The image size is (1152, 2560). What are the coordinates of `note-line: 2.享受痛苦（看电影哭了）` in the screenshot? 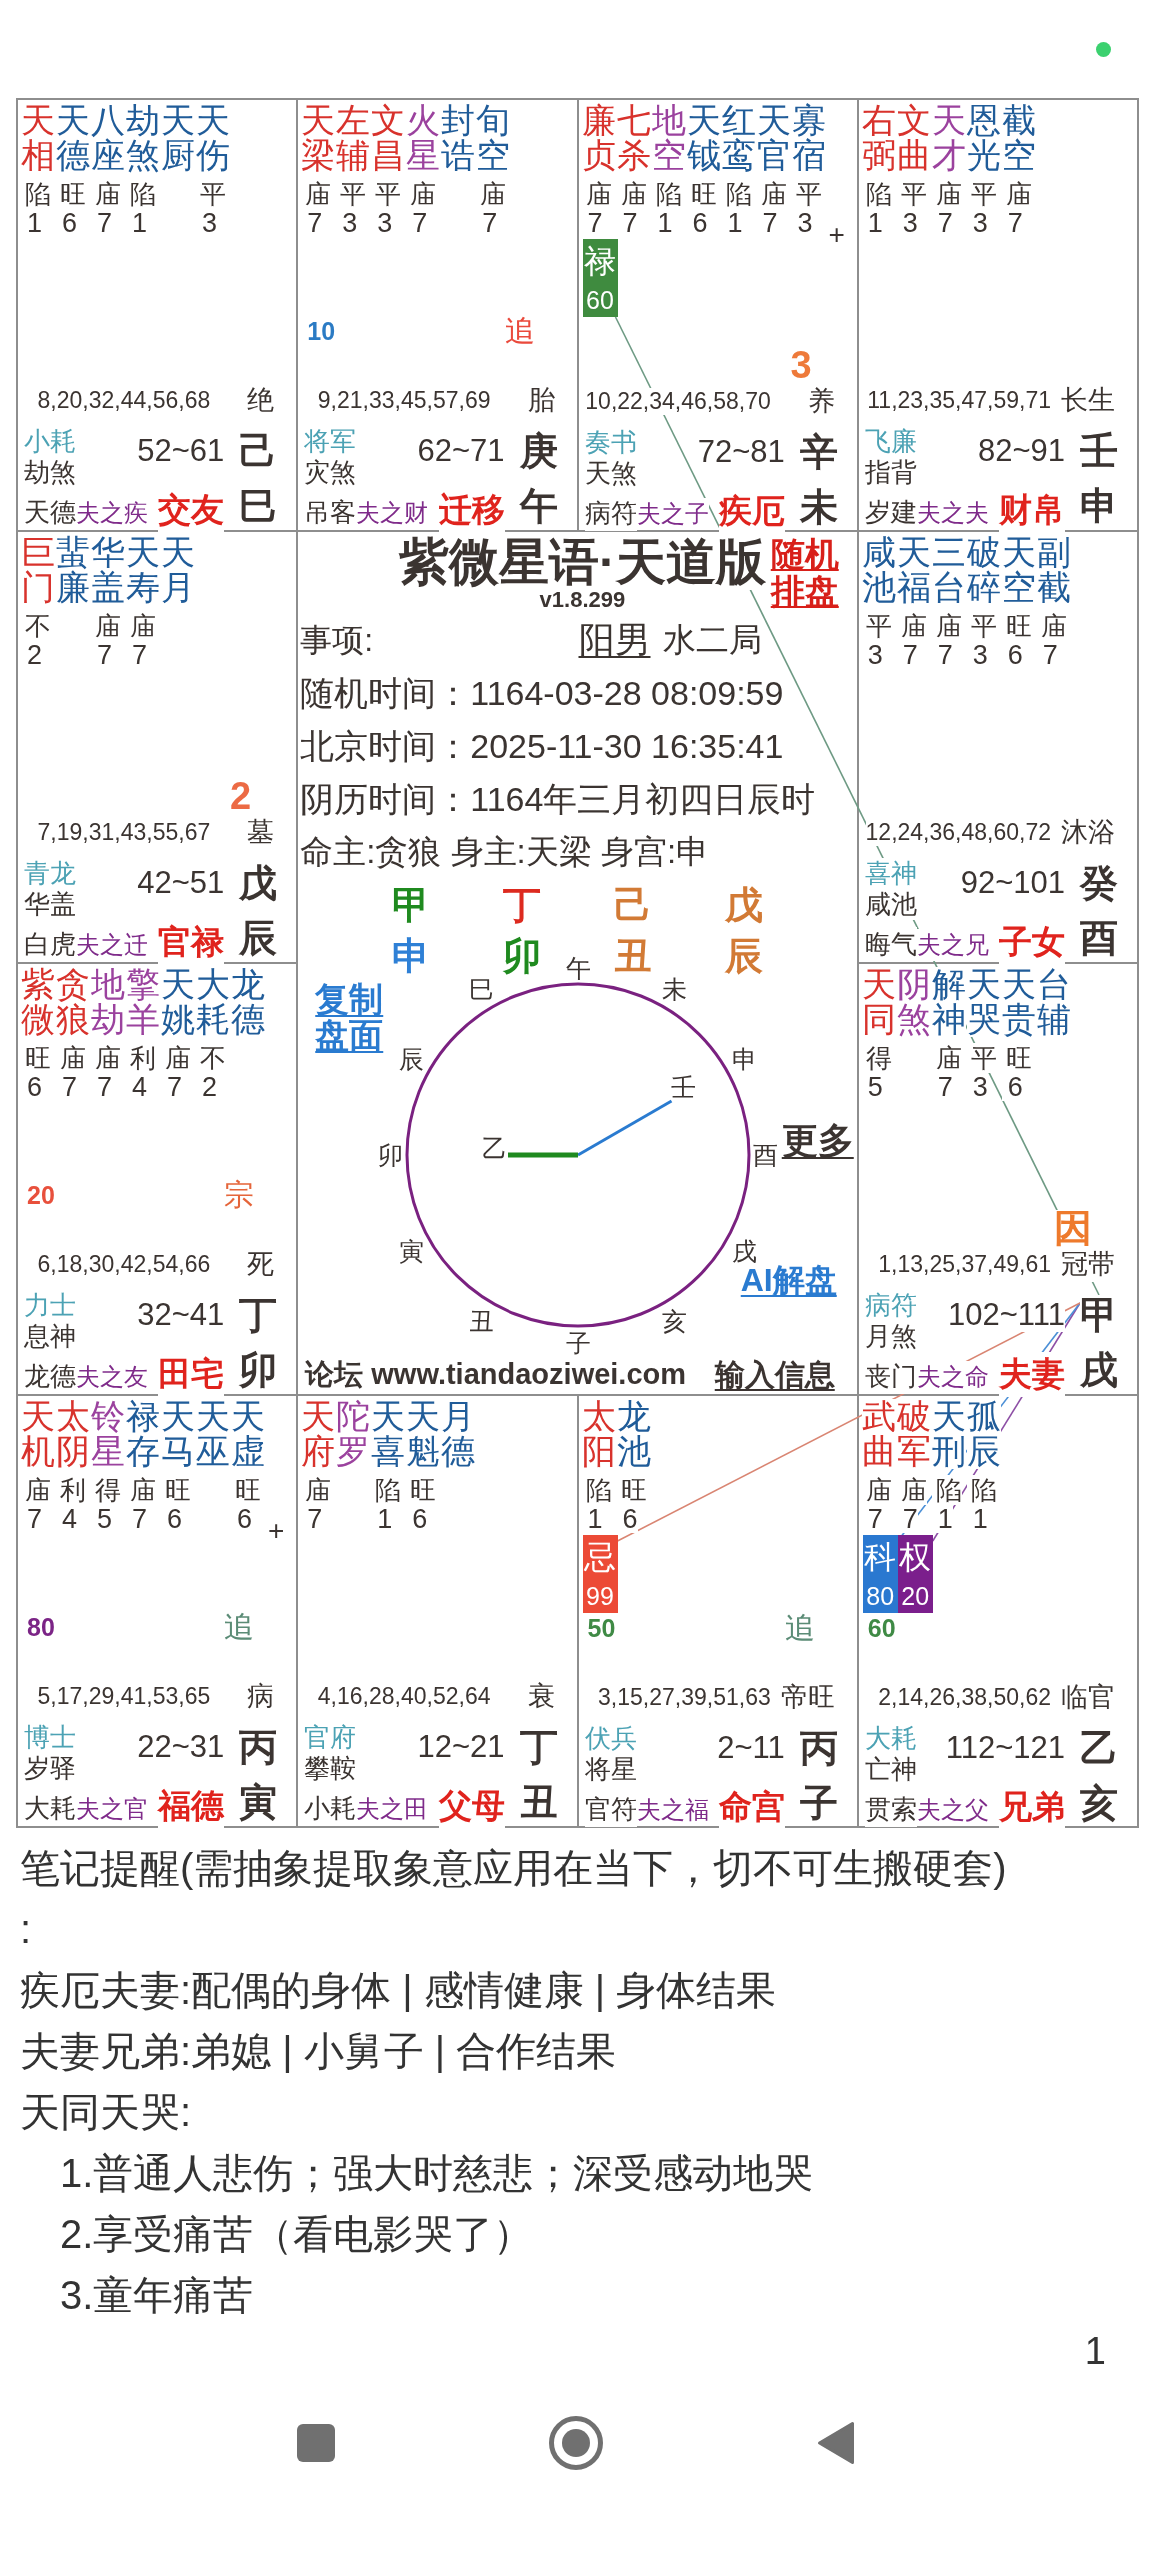 It's located at (297, 2234).